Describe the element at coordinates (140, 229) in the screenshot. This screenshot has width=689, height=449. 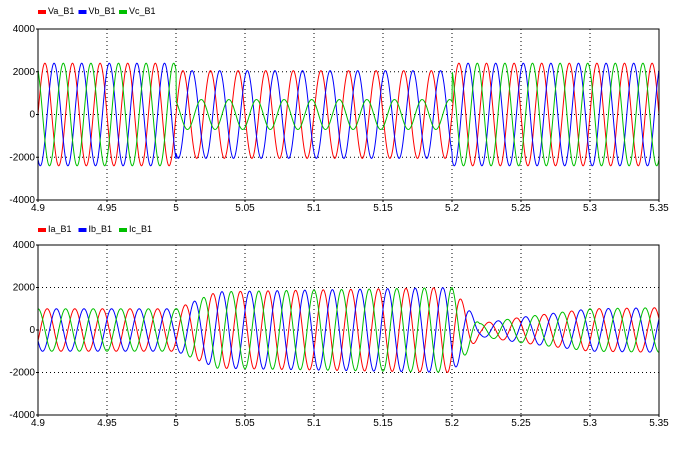
I see `legend-label: Ic_B1` at that location.